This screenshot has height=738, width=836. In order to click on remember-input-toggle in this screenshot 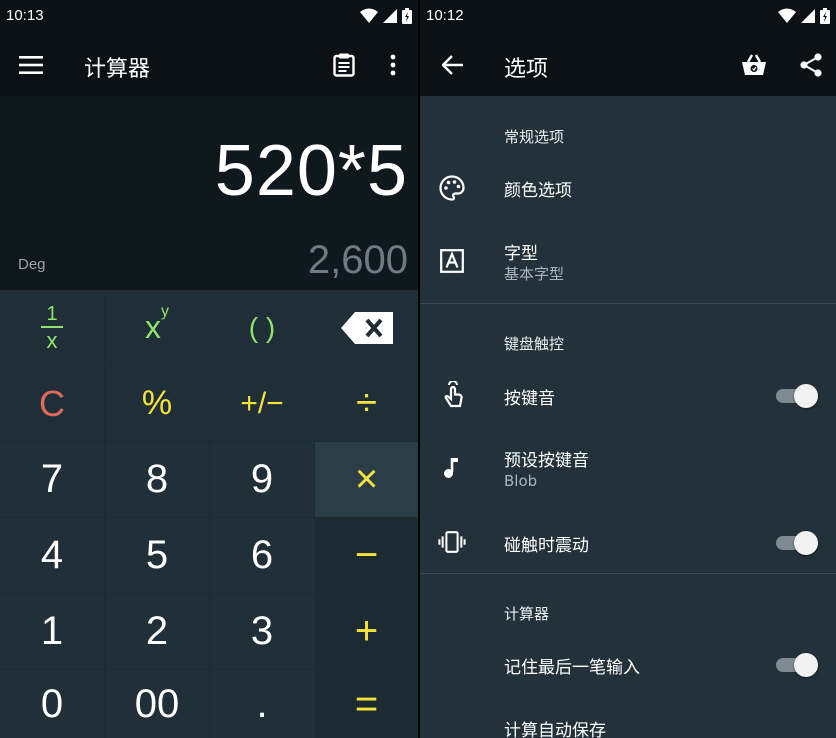, I will do `click(797, 665)`.